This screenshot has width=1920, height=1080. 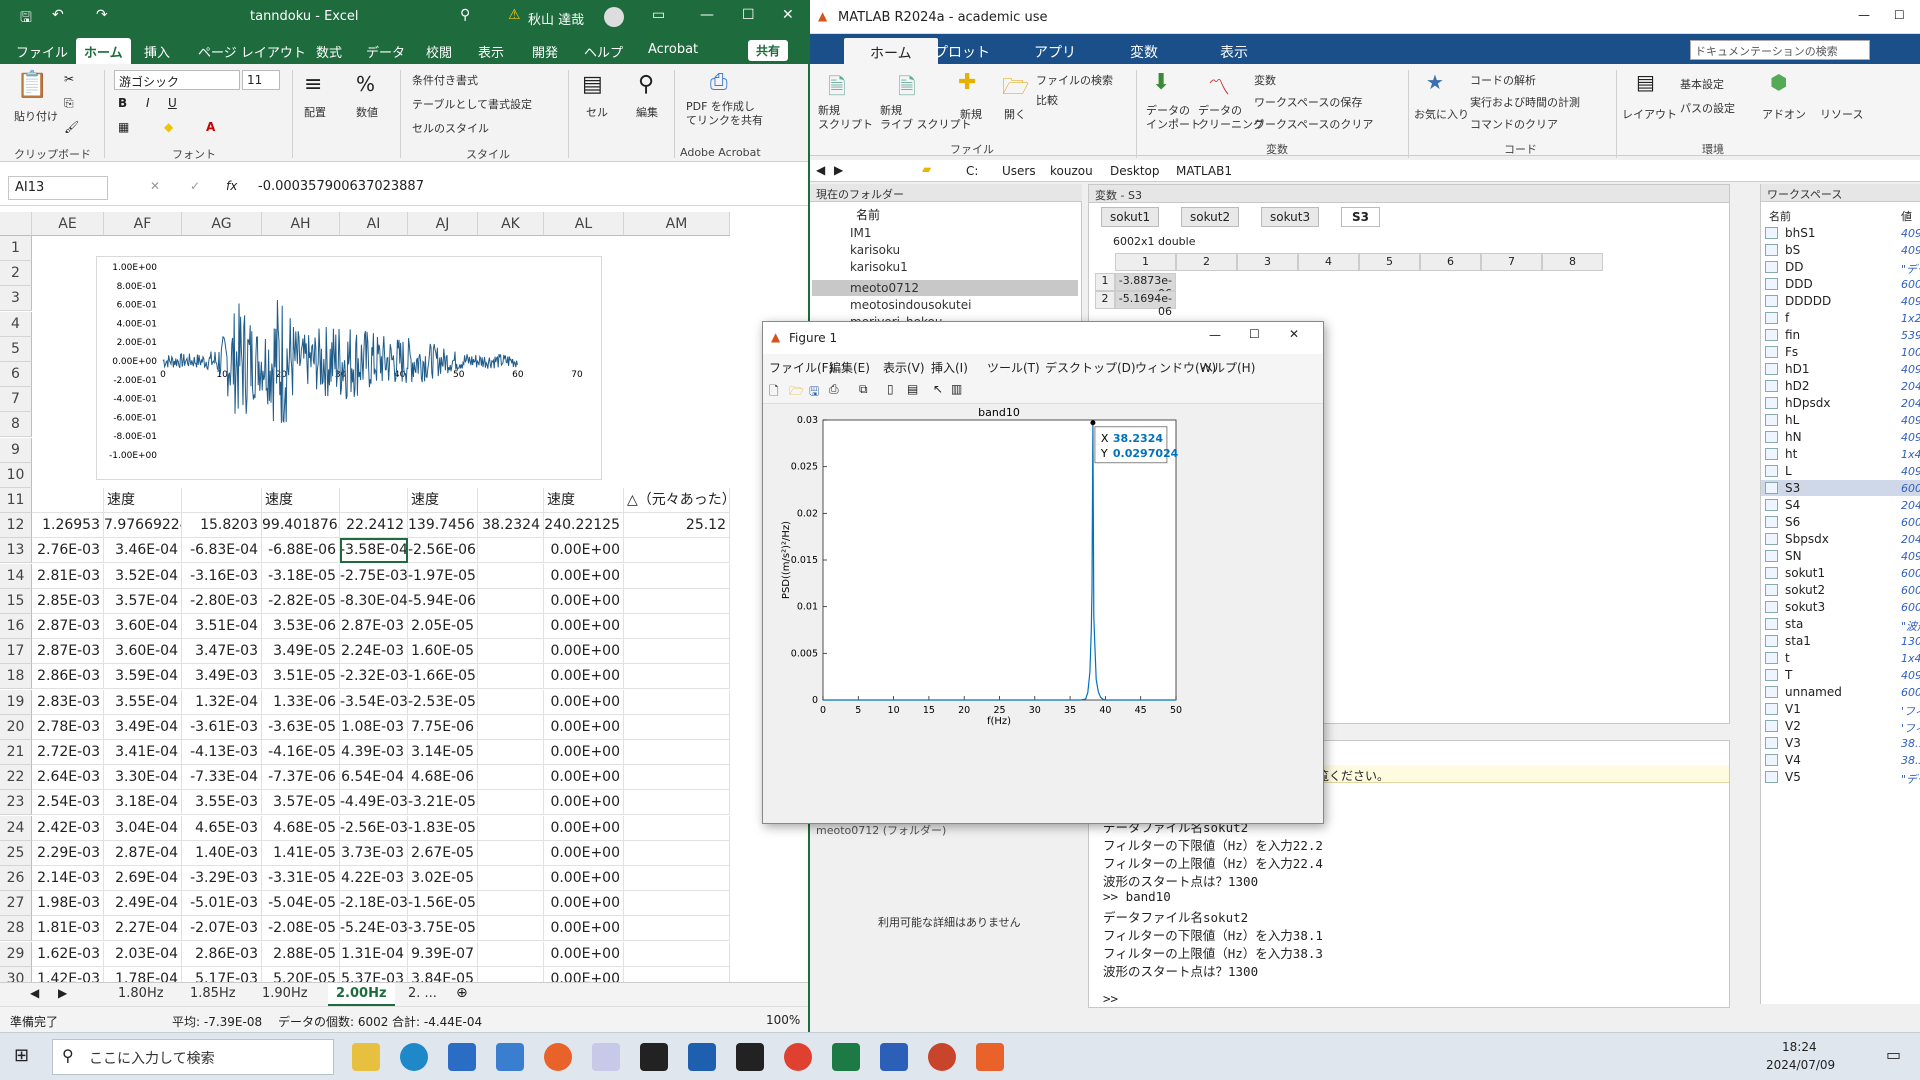 What do you see at coordinates (148, 103) in the screenshot?
I see `italic-icon: I` at bounding box center [148, 103].